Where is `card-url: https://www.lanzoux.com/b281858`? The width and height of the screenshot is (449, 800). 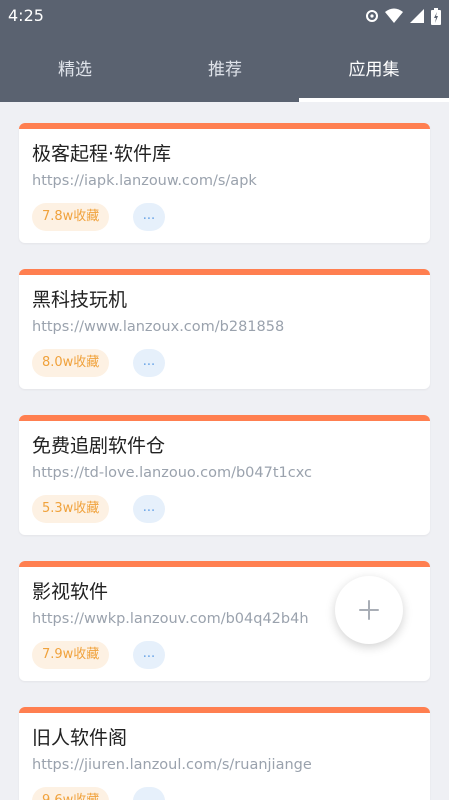
card-url: https://www.lanzoux.com/b281858 is located at coordinates (158, 327).